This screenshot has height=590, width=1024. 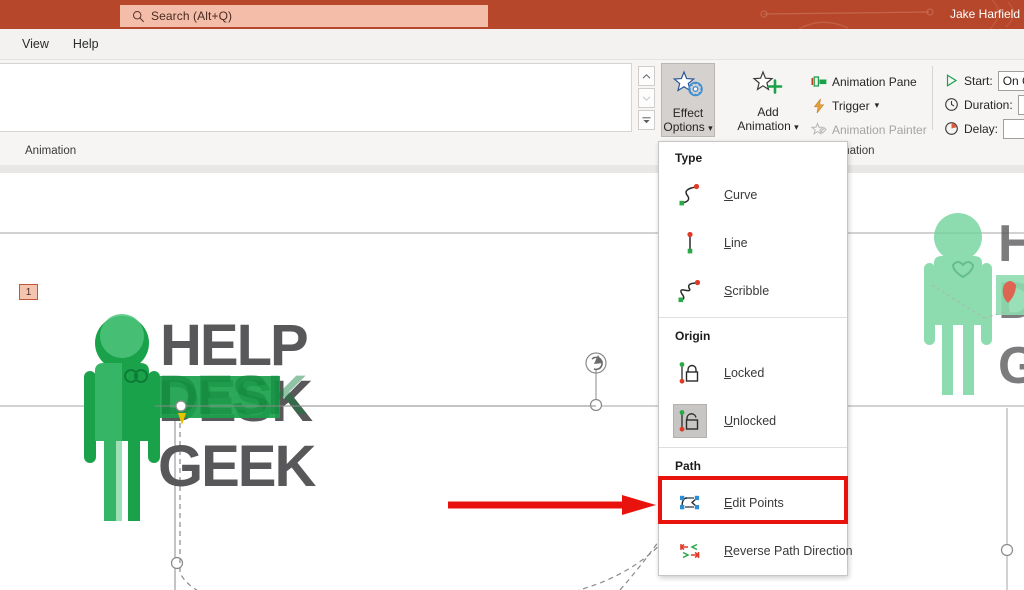 I want to click on chevron-down-icon, so click(x=646, y=98).